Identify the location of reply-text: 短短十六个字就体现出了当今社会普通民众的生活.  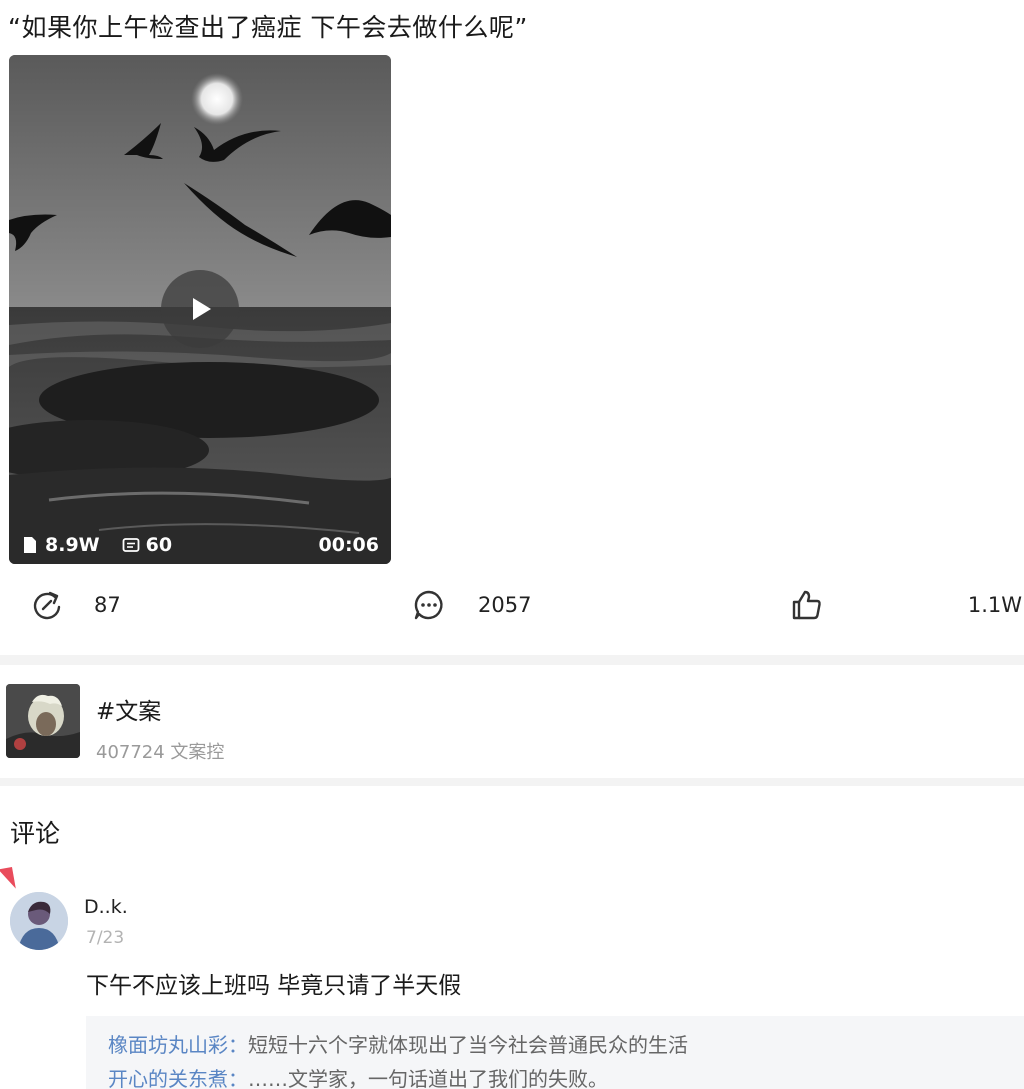
(468, 1045).